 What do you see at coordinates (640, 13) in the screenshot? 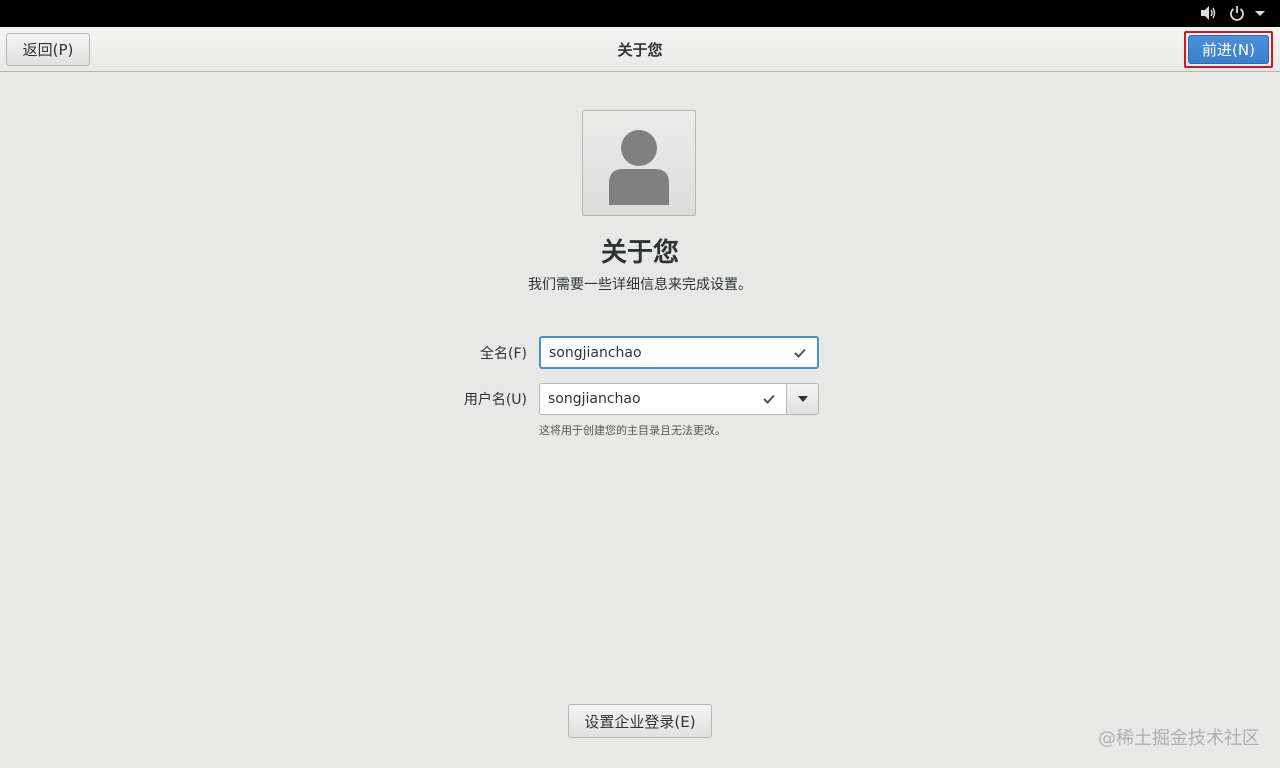
I see `top-panel` at bounding box center [640, 13].